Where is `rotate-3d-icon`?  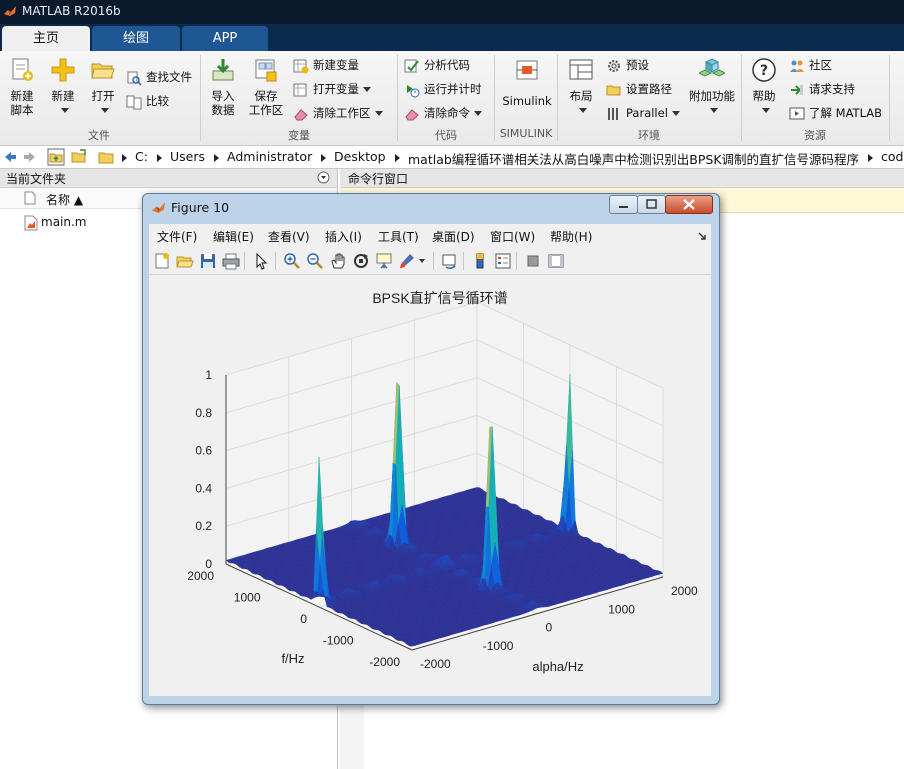 rotate-3d-icon is located at coordinates (361, 261).